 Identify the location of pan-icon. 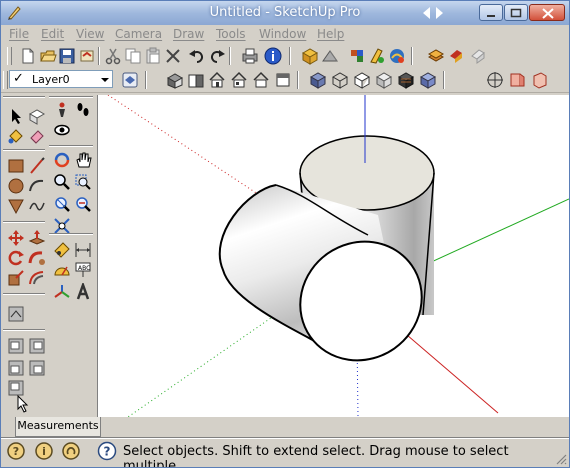
(83, 160).